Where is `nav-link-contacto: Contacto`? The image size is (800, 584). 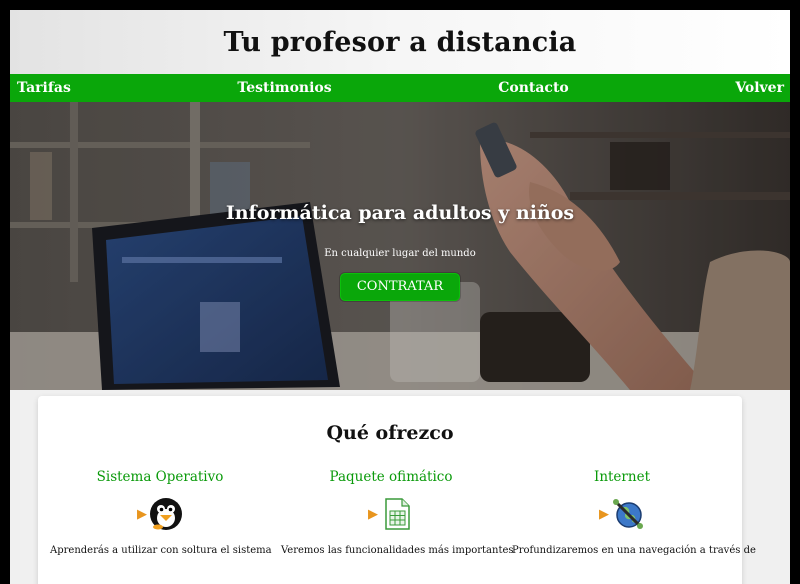
nav-link-contacto: Contacto is located at coordinates (533, 88).